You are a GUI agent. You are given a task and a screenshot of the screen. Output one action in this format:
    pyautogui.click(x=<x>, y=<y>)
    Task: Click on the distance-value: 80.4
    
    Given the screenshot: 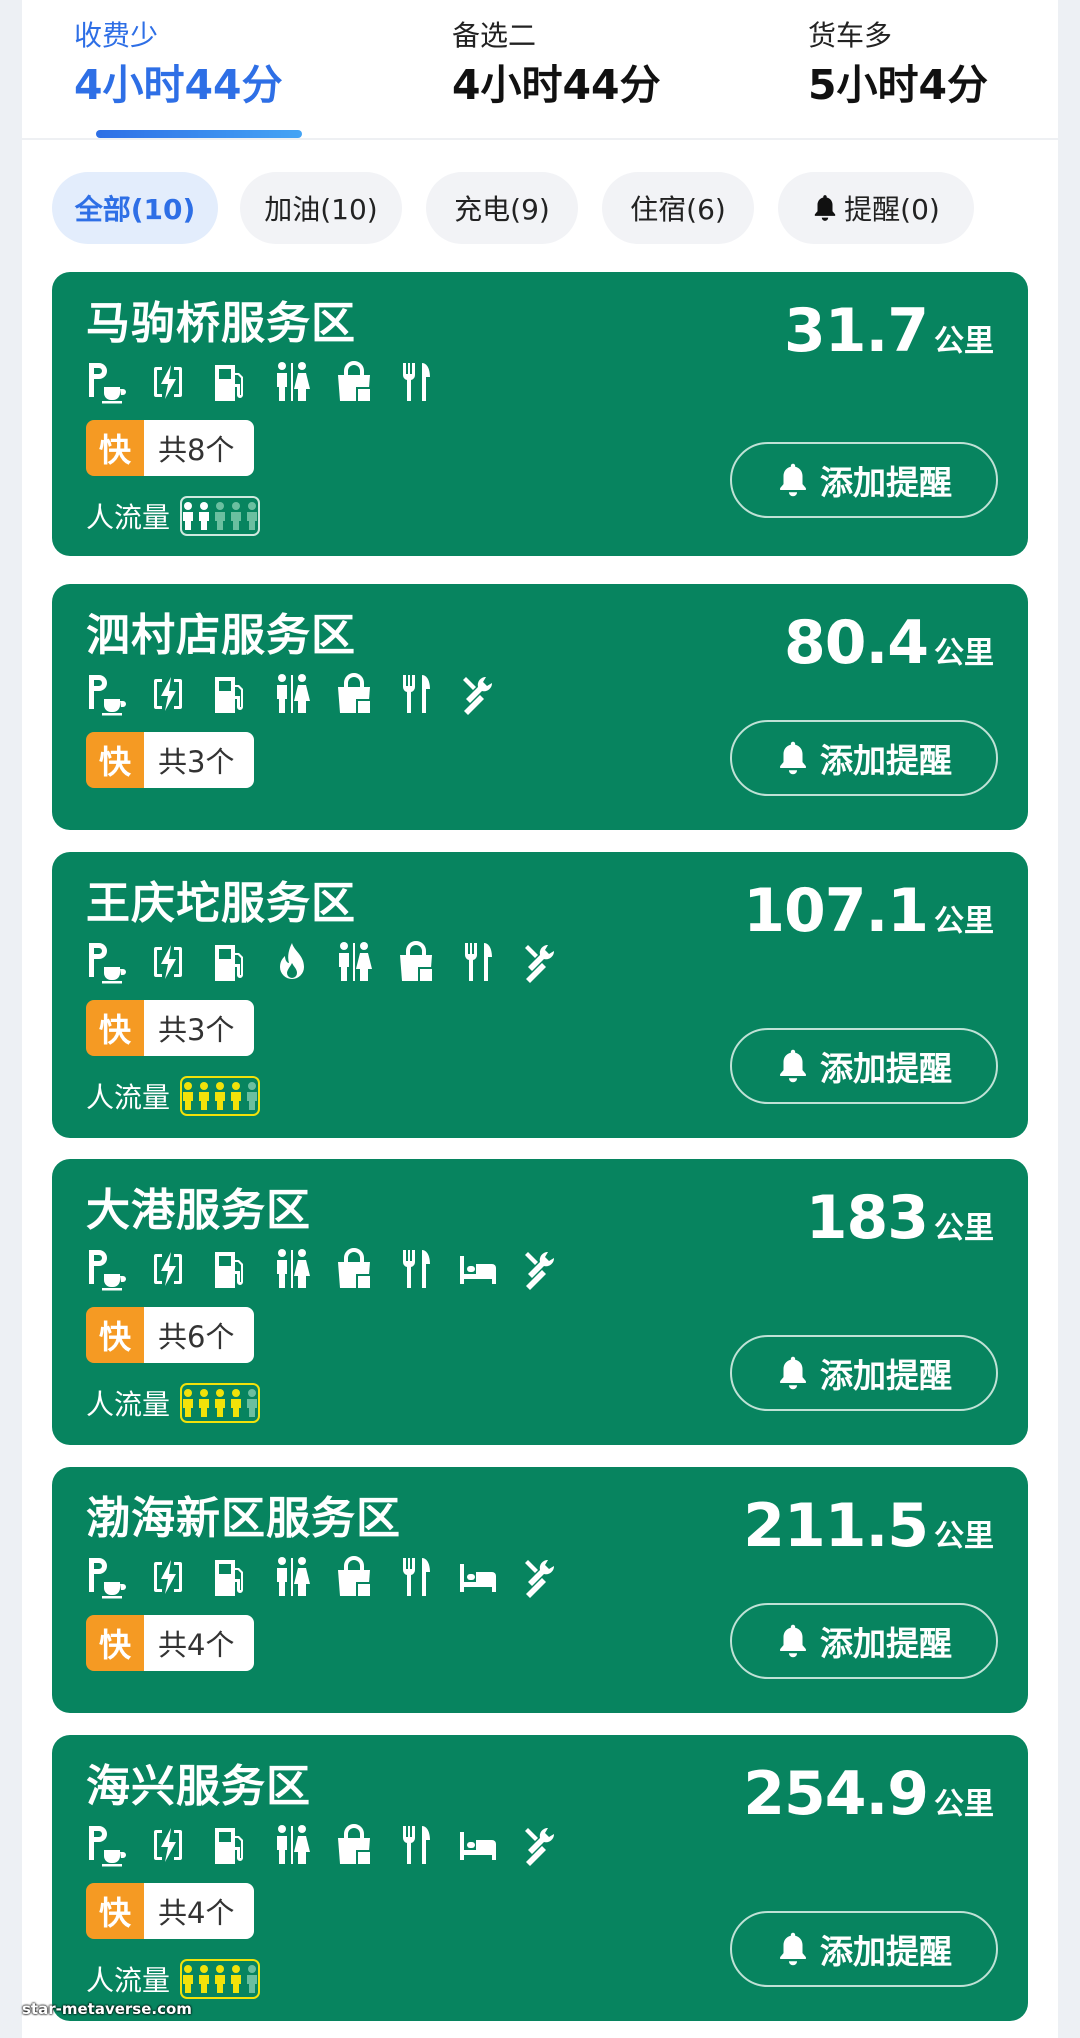 What is the action you would take?
    pyautogui.click(x=856, y=643)
    